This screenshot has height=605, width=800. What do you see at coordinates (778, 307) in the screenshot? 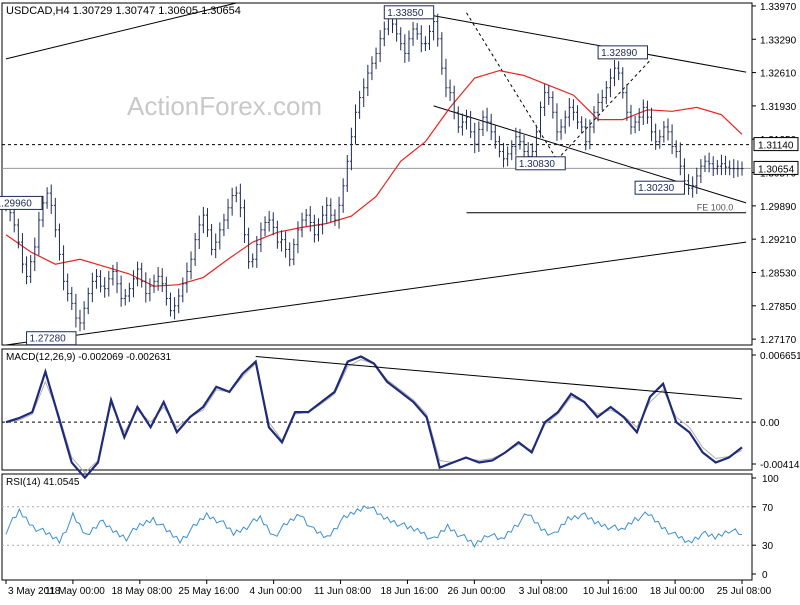
I see `price-tick-label: 1.27850` at bounding box center [778, 307].